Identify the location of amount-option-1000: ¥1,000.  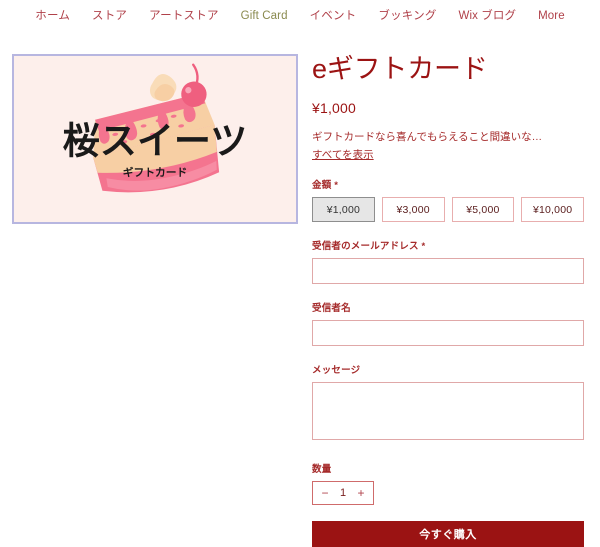
(343, 209).